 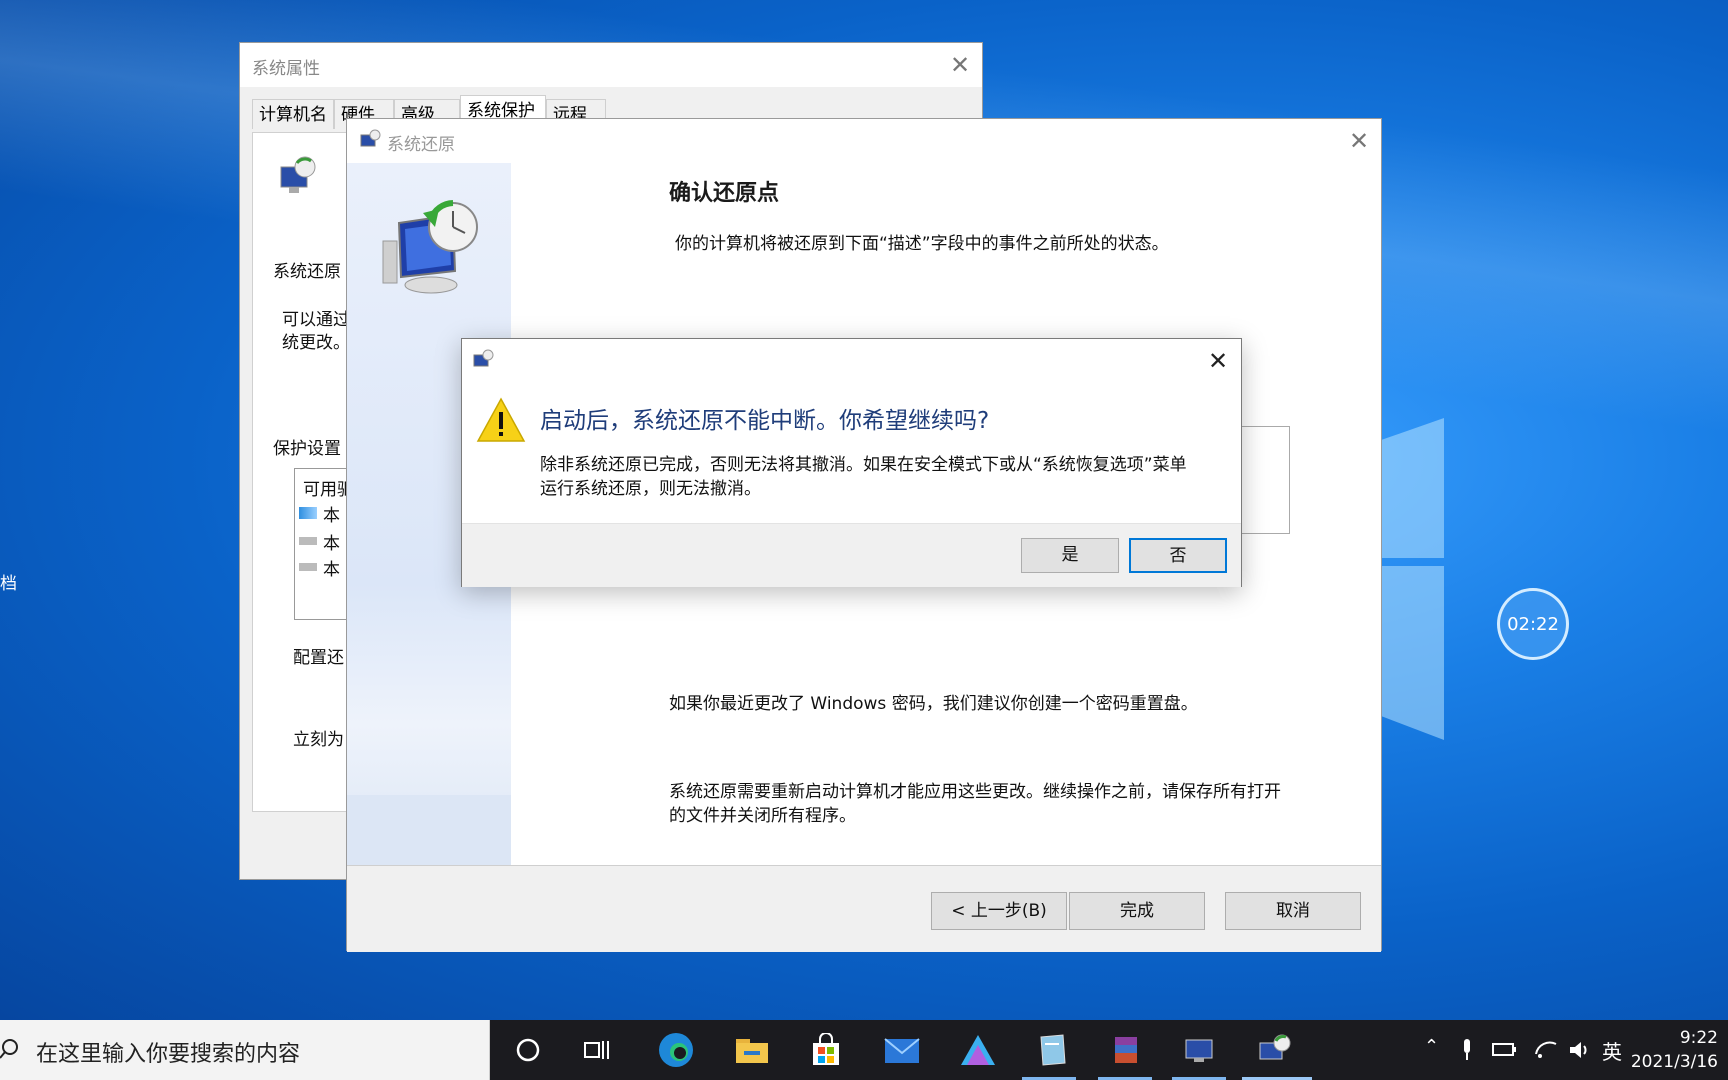 I want to click on intro-text: 你的计算机将被还原到下面“描述”字段中的事件之前所处的状态。, so click(x=922, y=244).